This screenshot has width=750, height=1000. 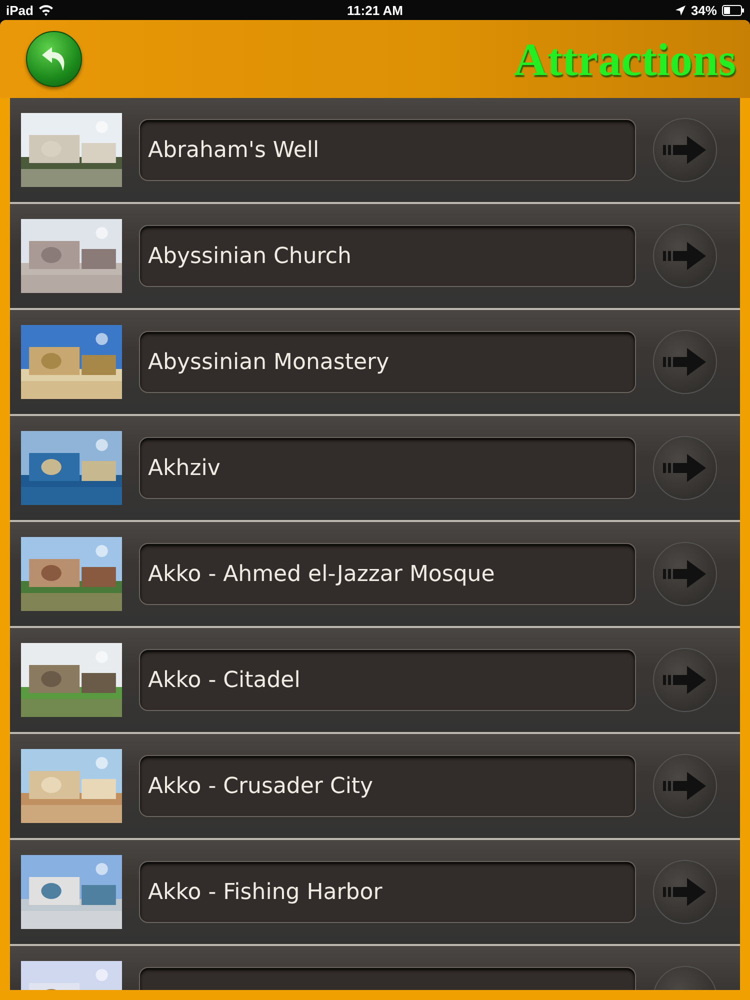 What do you see at coordinates (375, 681) in the screenshot?
I see `list-row: Akko - Citadel` at bounding box center [375, 681].